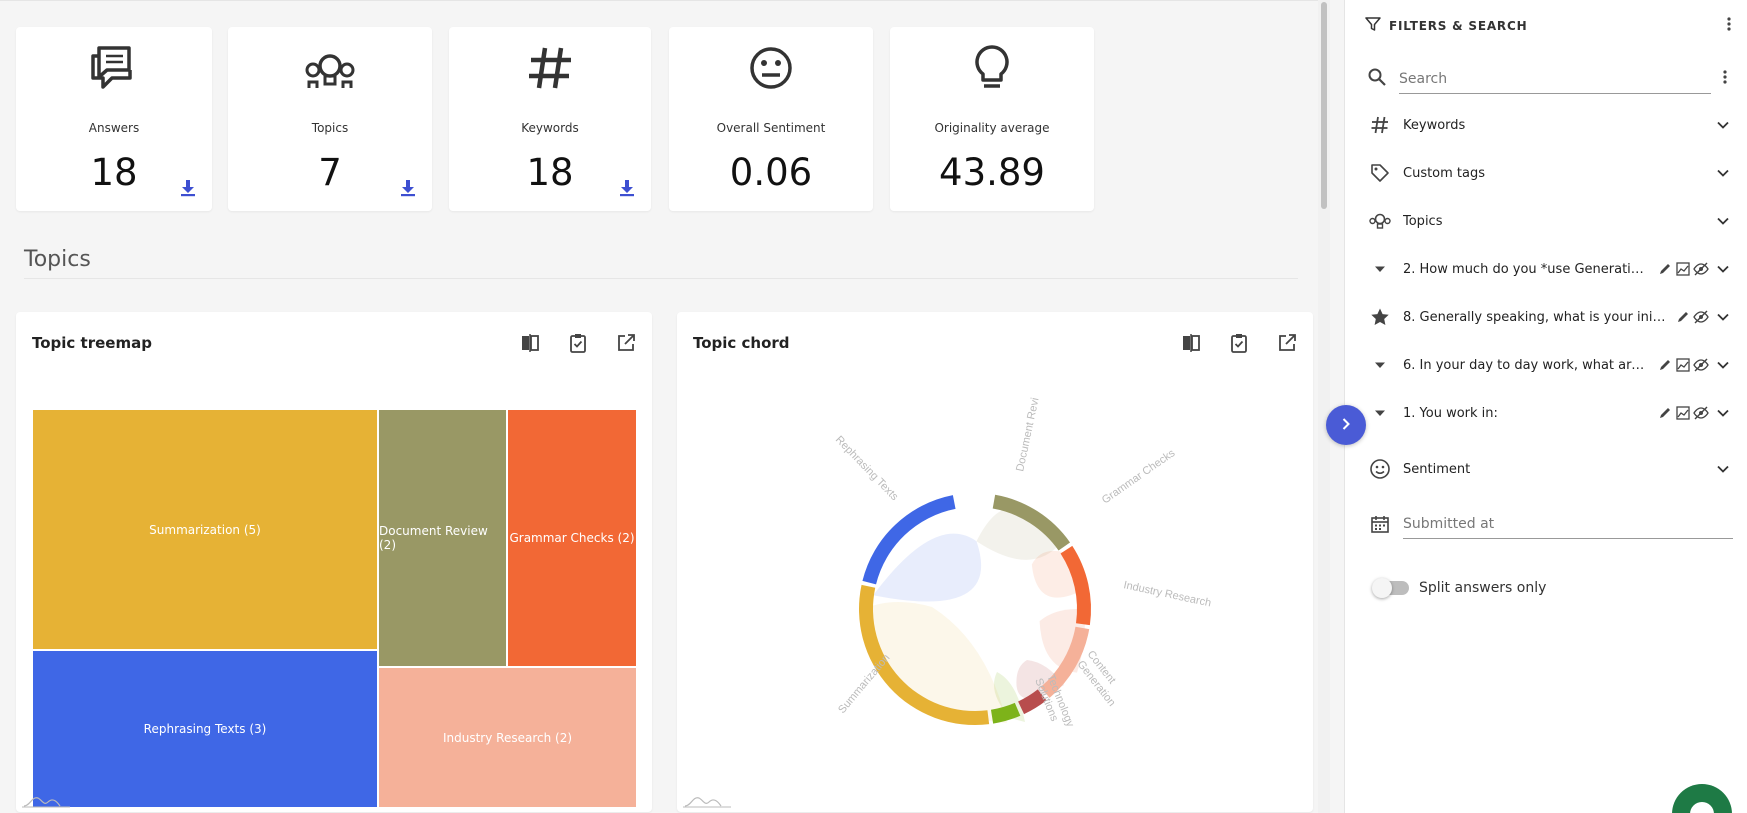 This screenshot has width=1747, height=813. Describe the element at coordinates (1568, 524) in the screenshot. I see `submitted-at-input` at that location.